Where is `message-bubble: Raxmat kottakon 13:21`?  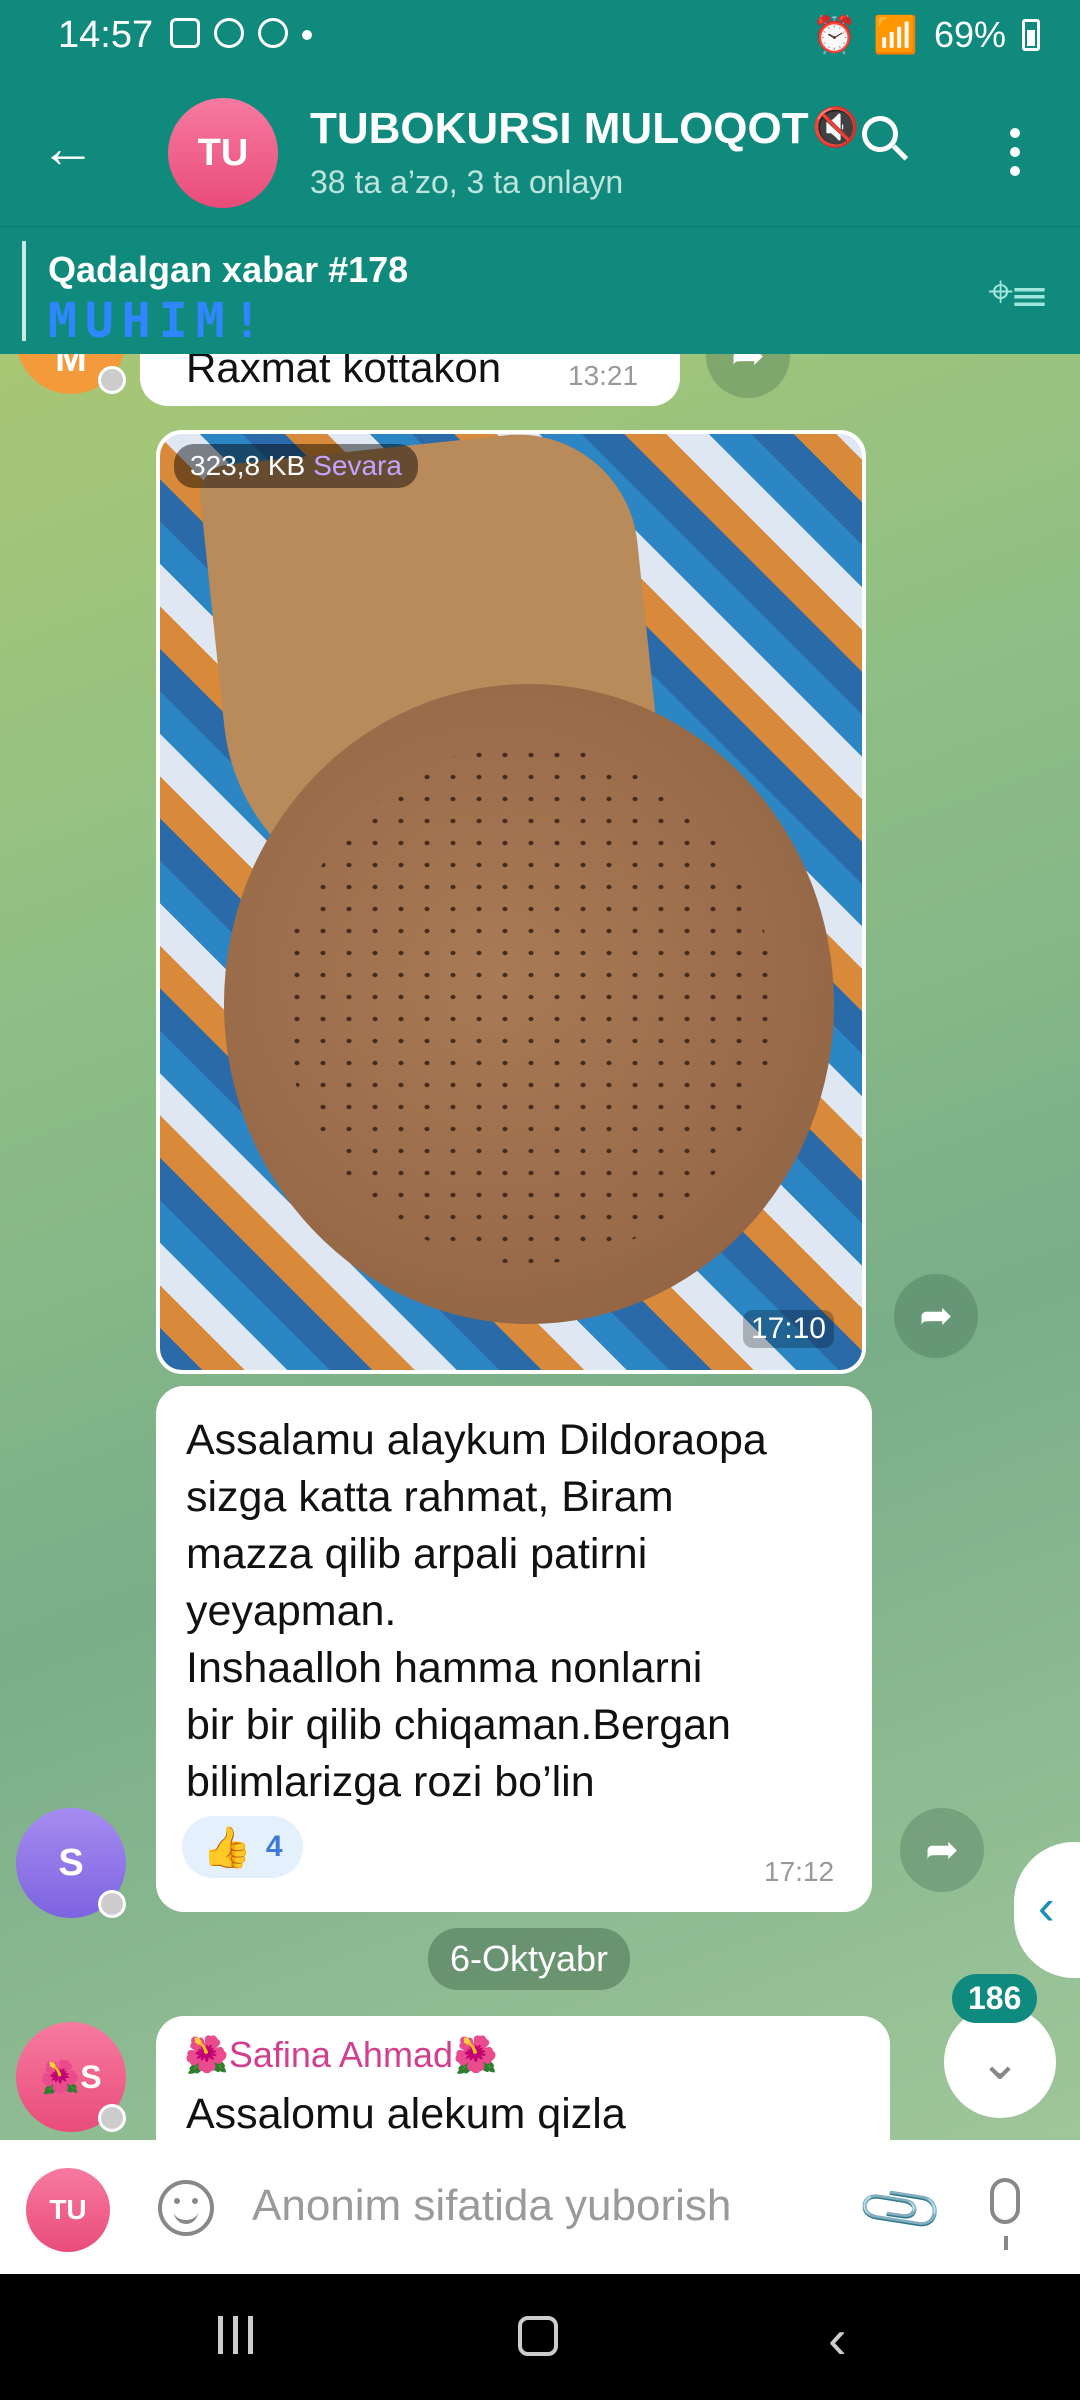 message-bubble: Raxmat kottakon 13:21 is located at coordinates (410, 380).